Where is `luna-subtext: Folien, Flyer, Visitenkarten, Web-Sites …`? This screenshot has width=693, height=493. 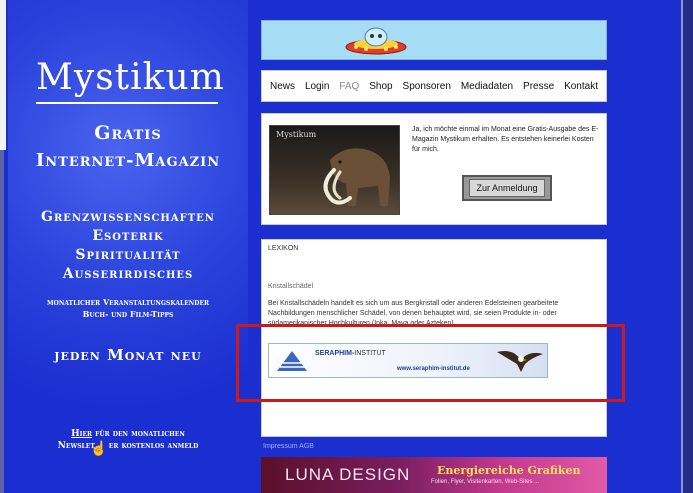 luna-subtext: Folien, Flyer, Visitenkarten, Web-Sites … is located at coordinates (485, 482).